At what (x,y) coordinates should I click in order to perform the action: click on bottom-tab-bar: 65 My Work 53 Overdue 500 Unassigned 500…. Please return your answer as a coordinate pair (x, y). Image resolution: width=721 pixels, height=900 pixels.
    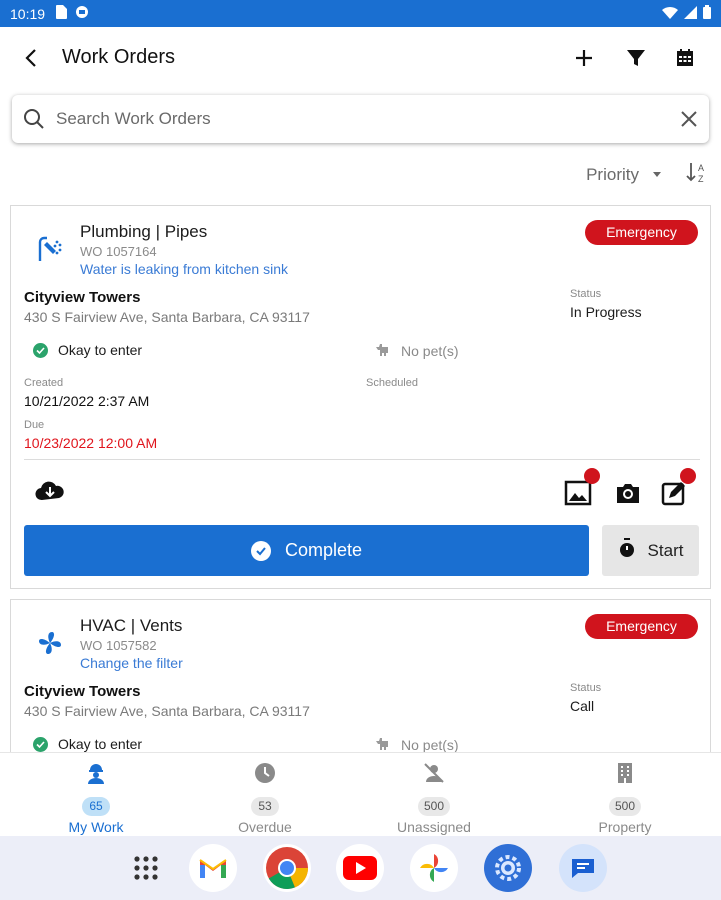
    Looking at the image, I should click on (360, 794).